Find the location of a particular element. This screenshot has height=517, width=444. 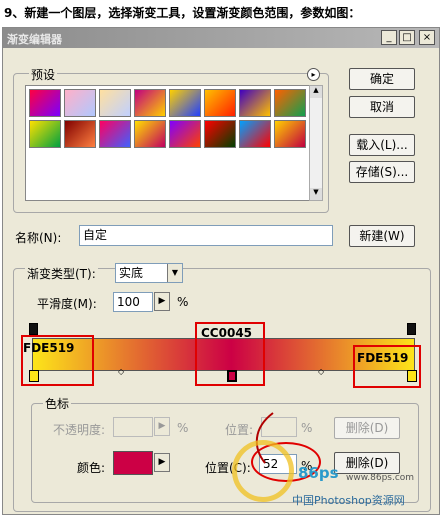

position-unit-top: % is located at coordinates (307, 428).